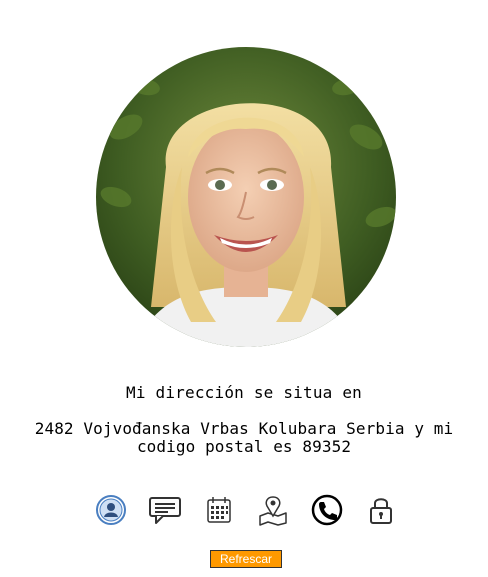 Image resolution: width=488 pixels, height=577 pixels. I want to click on calendar-icon, so click(219, 510).